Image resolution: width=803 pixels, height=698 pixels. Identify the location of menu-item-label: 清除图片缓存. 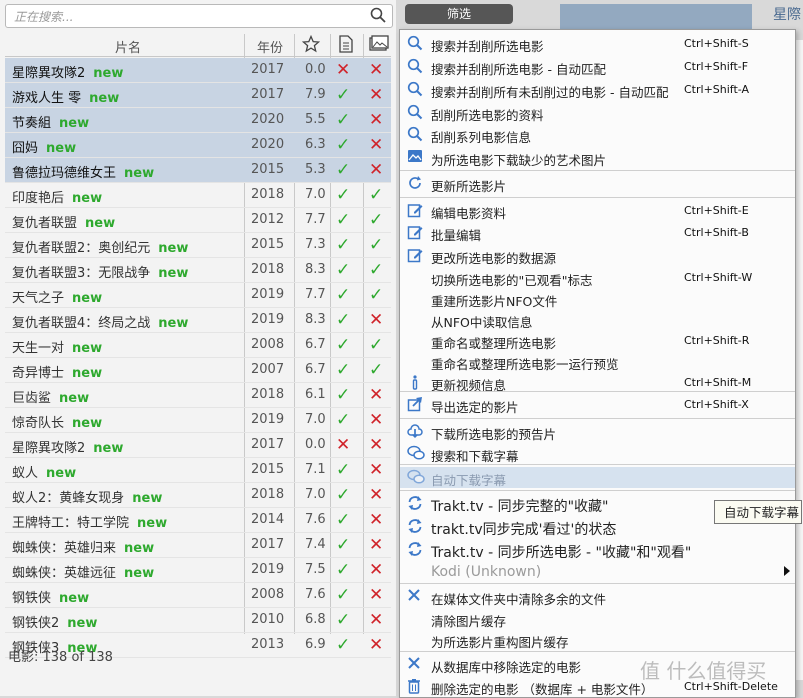
(469, 621).